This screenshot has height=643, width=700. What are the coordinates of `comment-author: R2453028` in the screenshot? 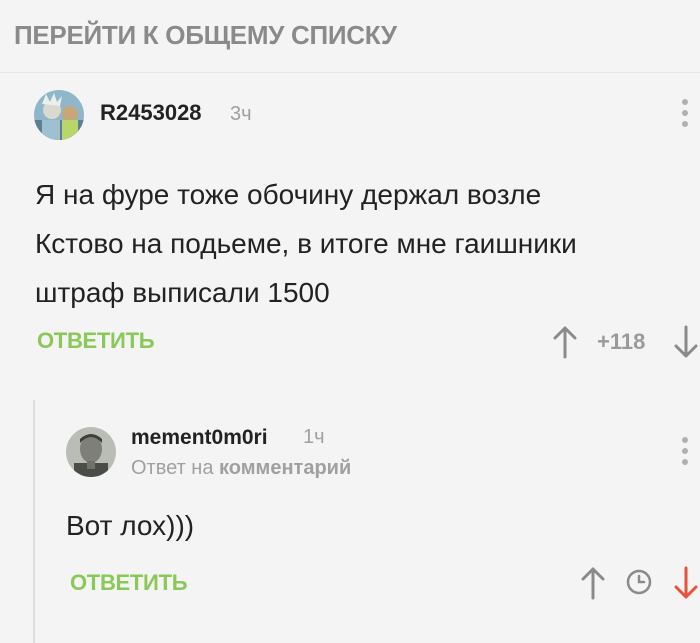 It's located at (151, 113).